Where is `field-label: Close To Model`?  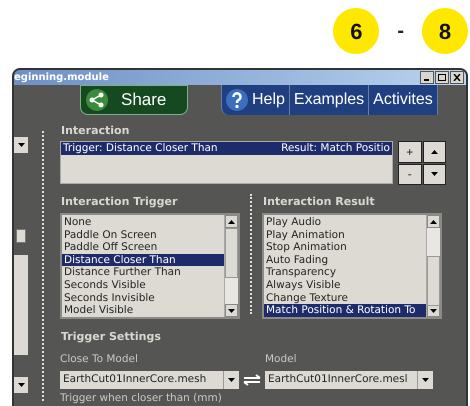 field-label: Close To Model is located at coordinates (99, 359).